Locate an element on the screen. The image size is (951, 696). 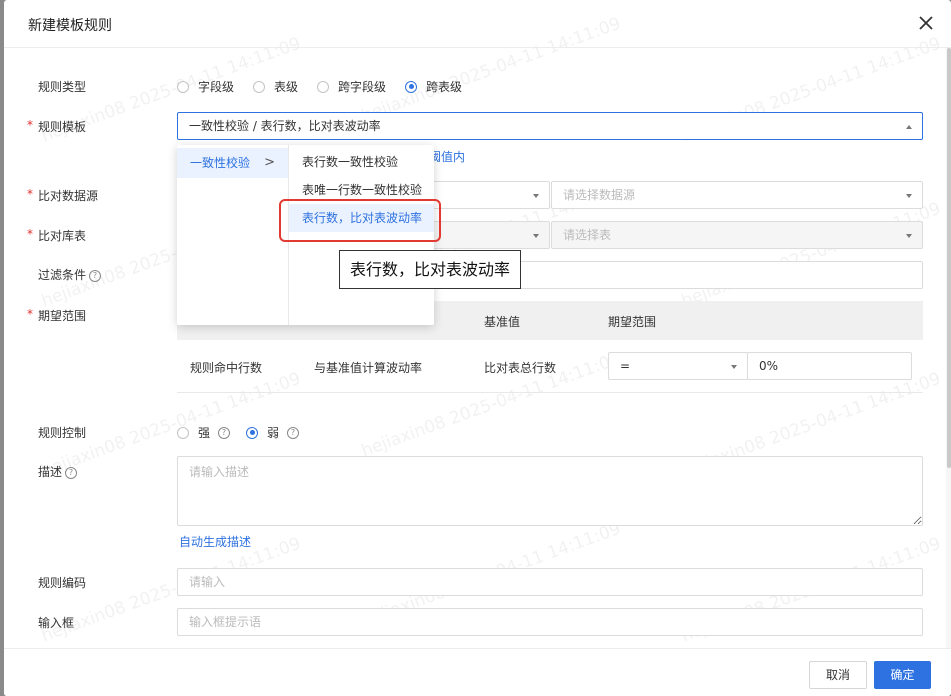
rule-template-label: 规则模板 is located at coordinates (62, 127).